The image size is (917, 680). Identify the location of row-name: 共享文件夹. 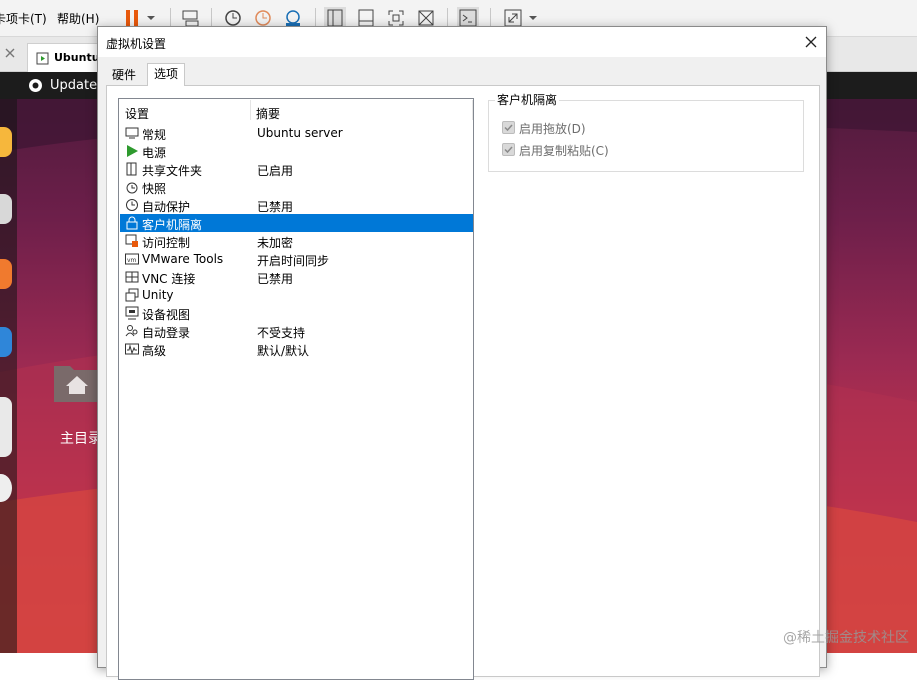
(172, 171).